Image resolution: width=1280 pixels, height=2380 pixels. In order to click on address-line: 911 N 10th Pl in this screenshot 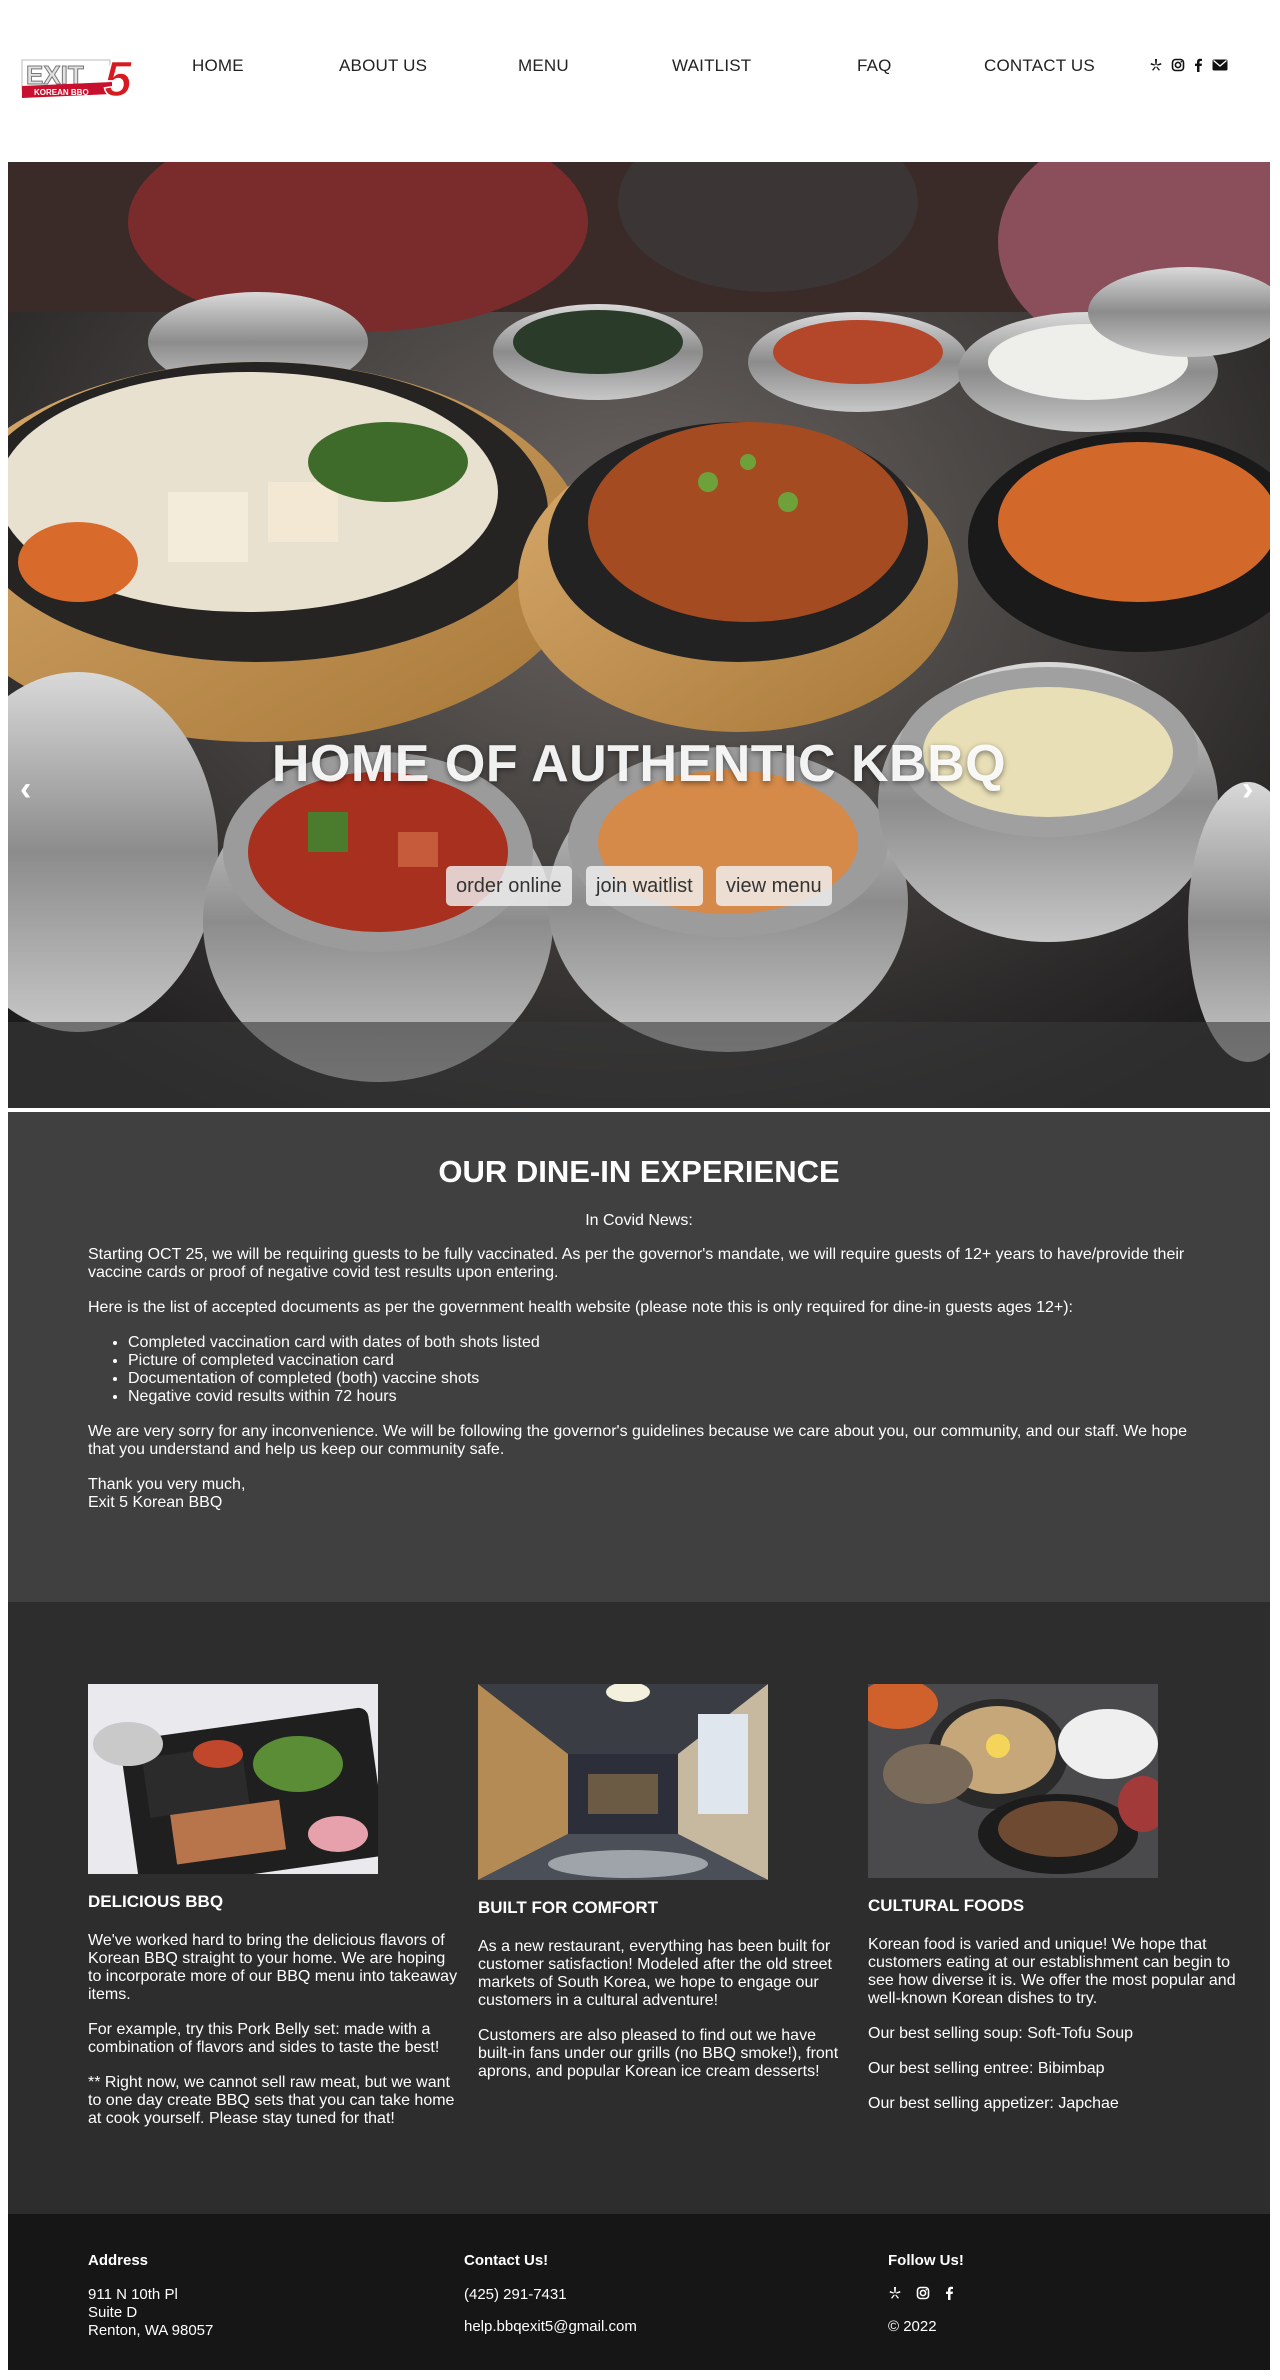, I will do `click(133, 2294)`.